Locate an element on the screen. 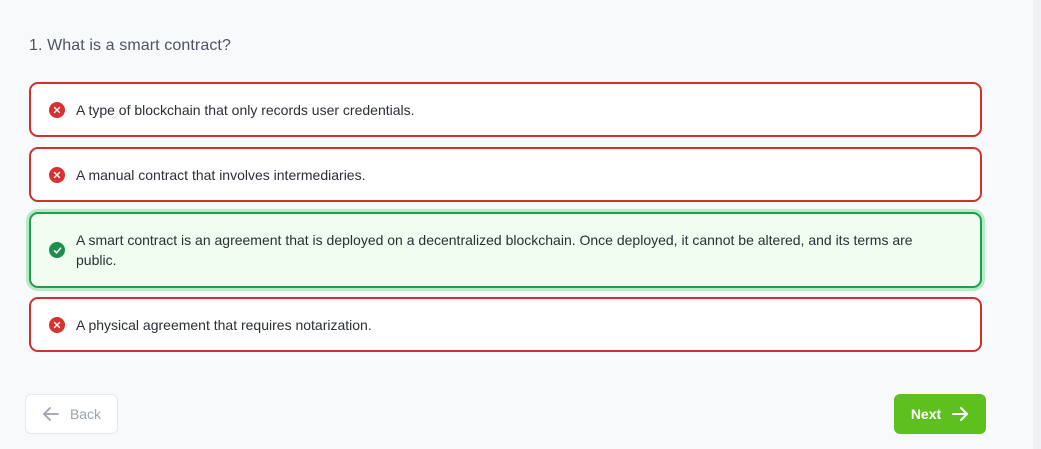  back-button: Back is located at coordinates (71, 414).